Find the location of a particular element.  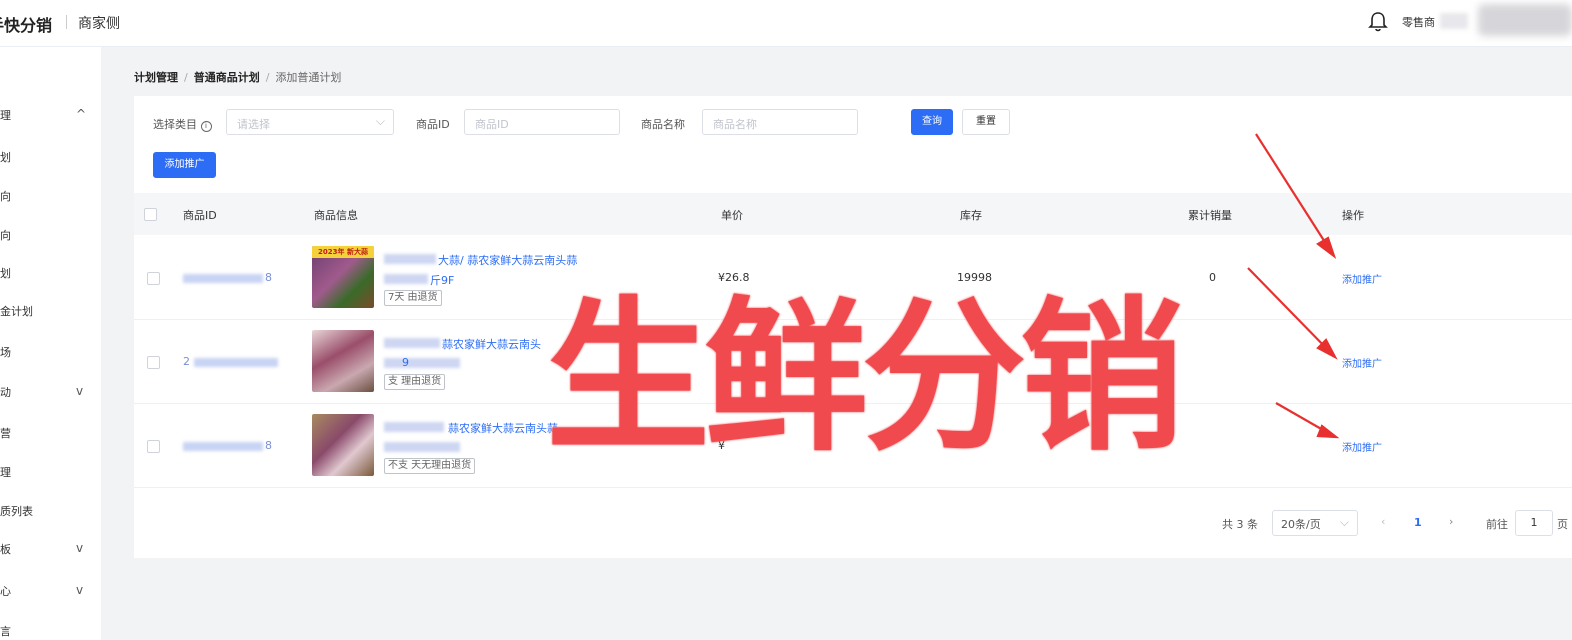

annotation-arrows is located at coordinates (1293, 286).